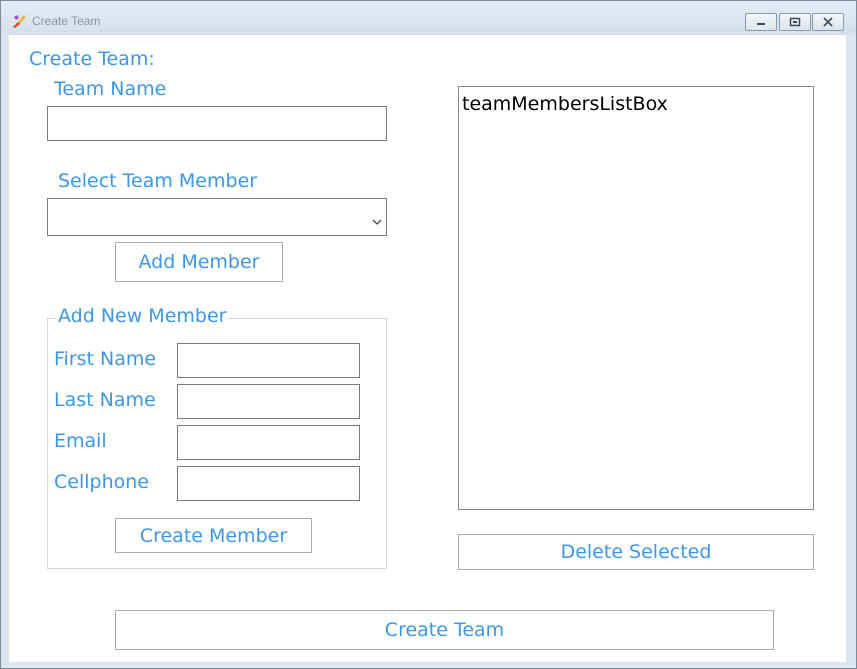 This screenshot has width=857, height=669. Describe the element at coordinates (217, 123) in the screenshot. I see `team-name-input` at that location.